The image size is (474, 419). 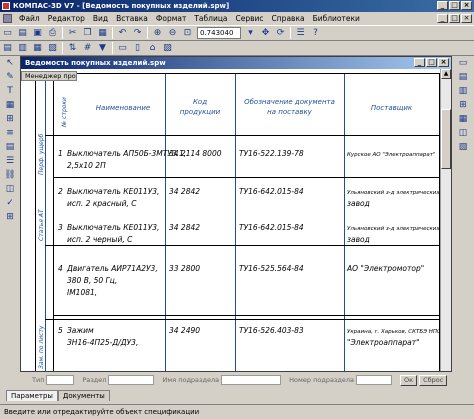 What do you see at coordinates (336, 18) in the screenshot?
I see `menu-libraries: Библиотеки` at bounding box center [336, 18].